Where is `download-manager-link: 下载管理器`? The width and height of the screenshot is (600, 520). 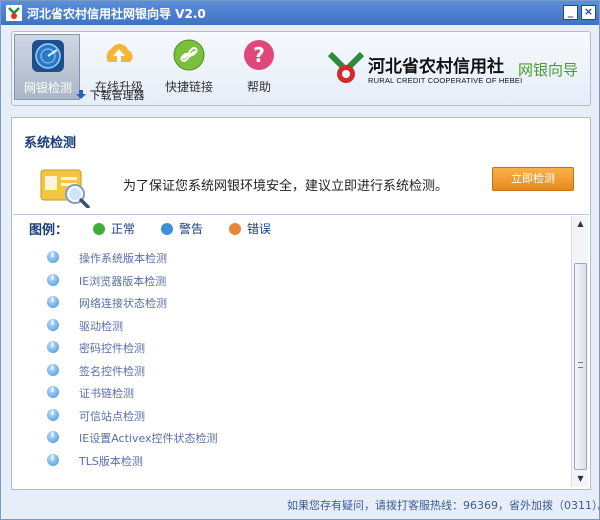
download-manager-link: 下载管理器 is located at coordinates (110, 94).